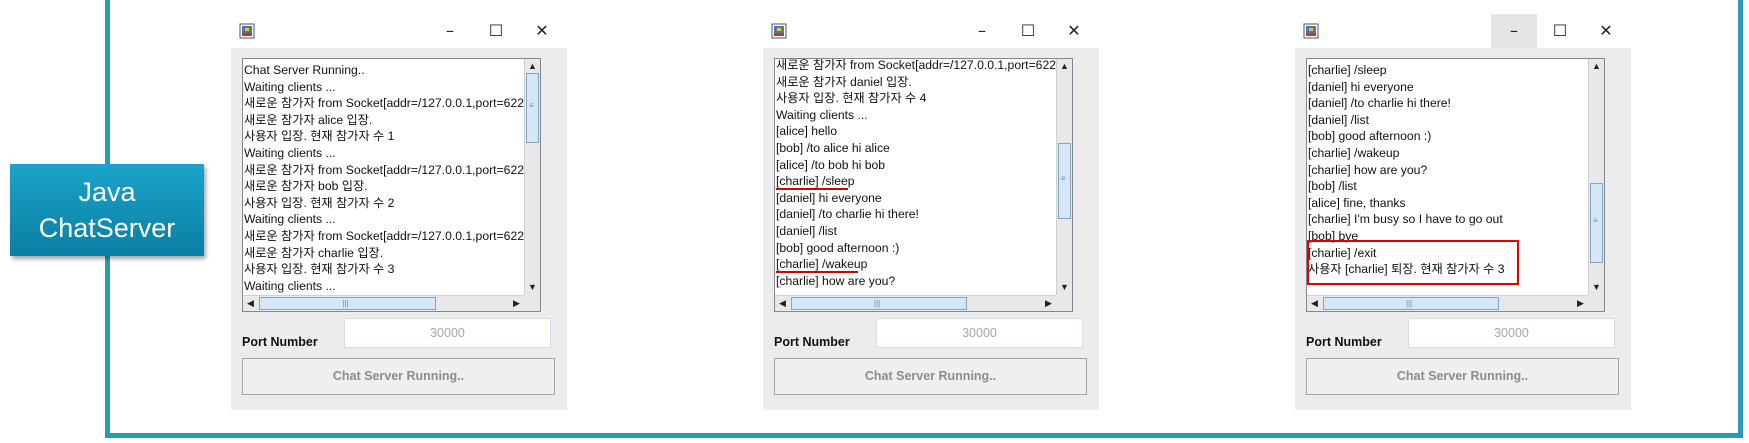 Image resolution: width=1749 pixels, height=443 pixels. I want to click on log-line: [charlie] /wakeup, so click(1354, 153).